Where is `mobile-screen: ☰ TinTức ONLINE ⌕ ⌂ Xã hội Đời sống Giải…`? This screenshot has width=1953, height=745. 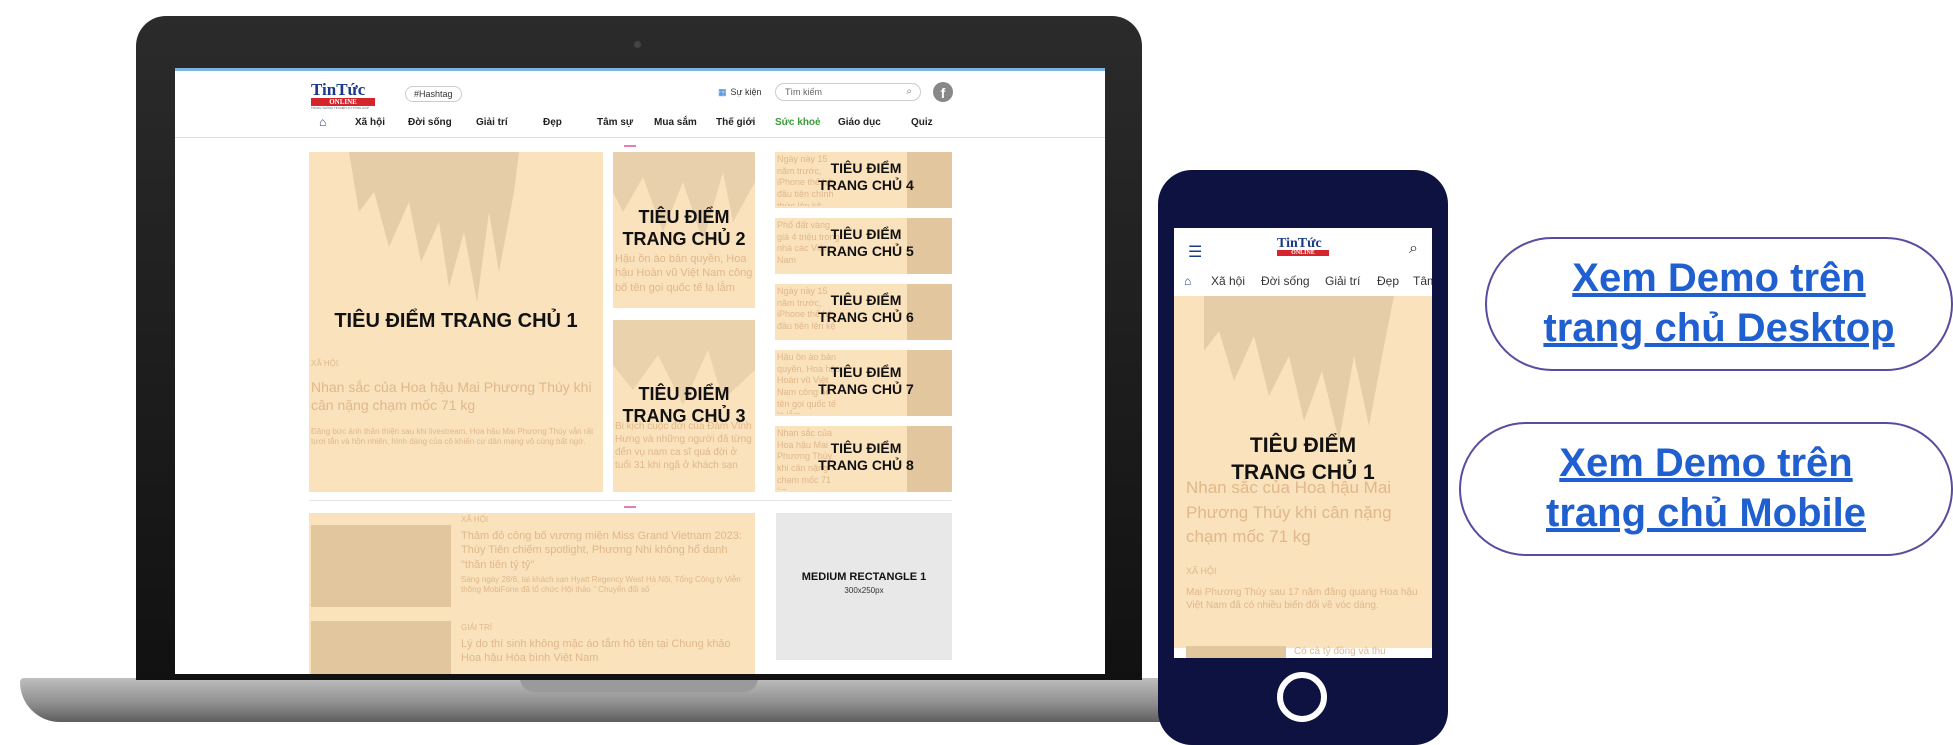 mobile-screen: ☰ TinTức ONLINE ⌕ ⌂ Xã hội Đời sống Giải… is located at coordinates (1303, 443).